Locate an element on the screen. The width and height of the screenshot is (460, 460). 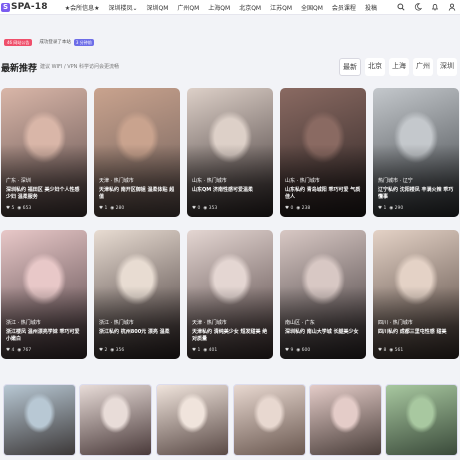
post-card: 山东 · 热门城市 山东私约 青岛城阳 乖巧可爱 气质佳人 ♥ 0 ◉ 238 is located at coordinates (323, 152).